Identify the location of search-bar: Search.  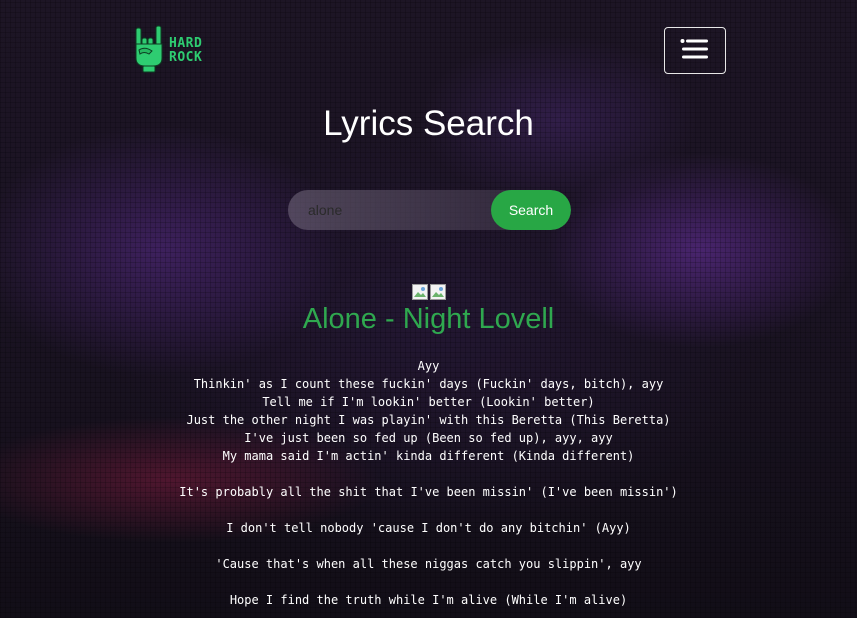
(429, 210).